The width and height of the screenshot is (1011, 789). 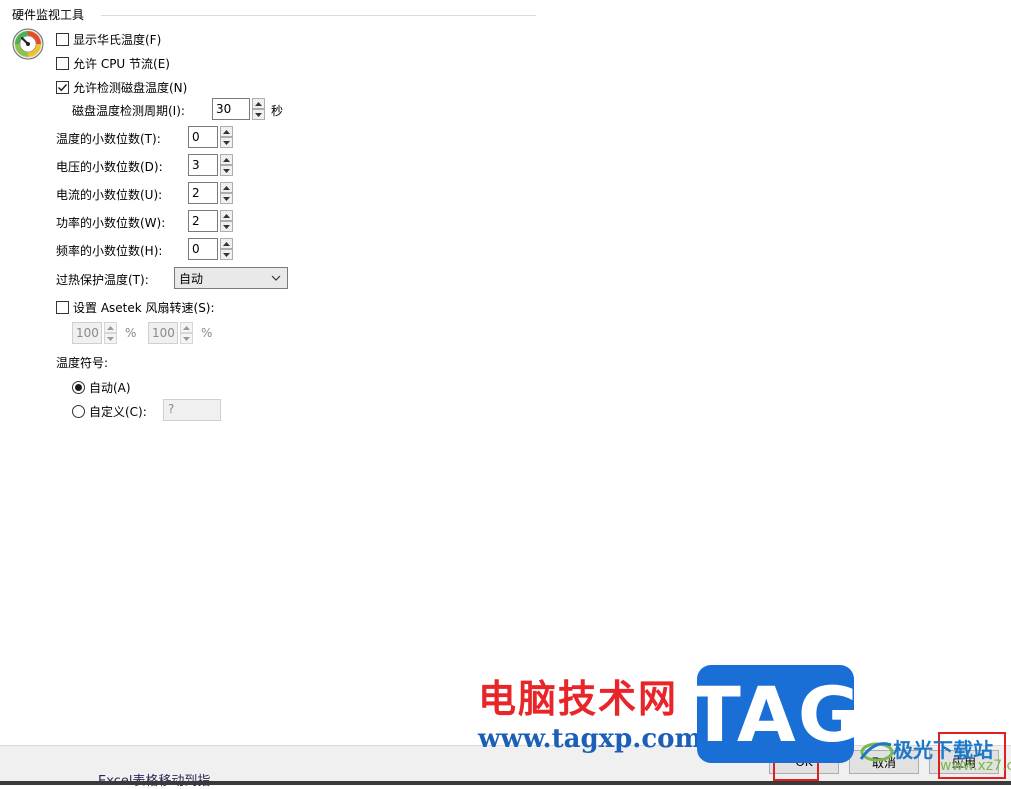 I want to click on current-decimals-down-button, so click(x=226, y=198).